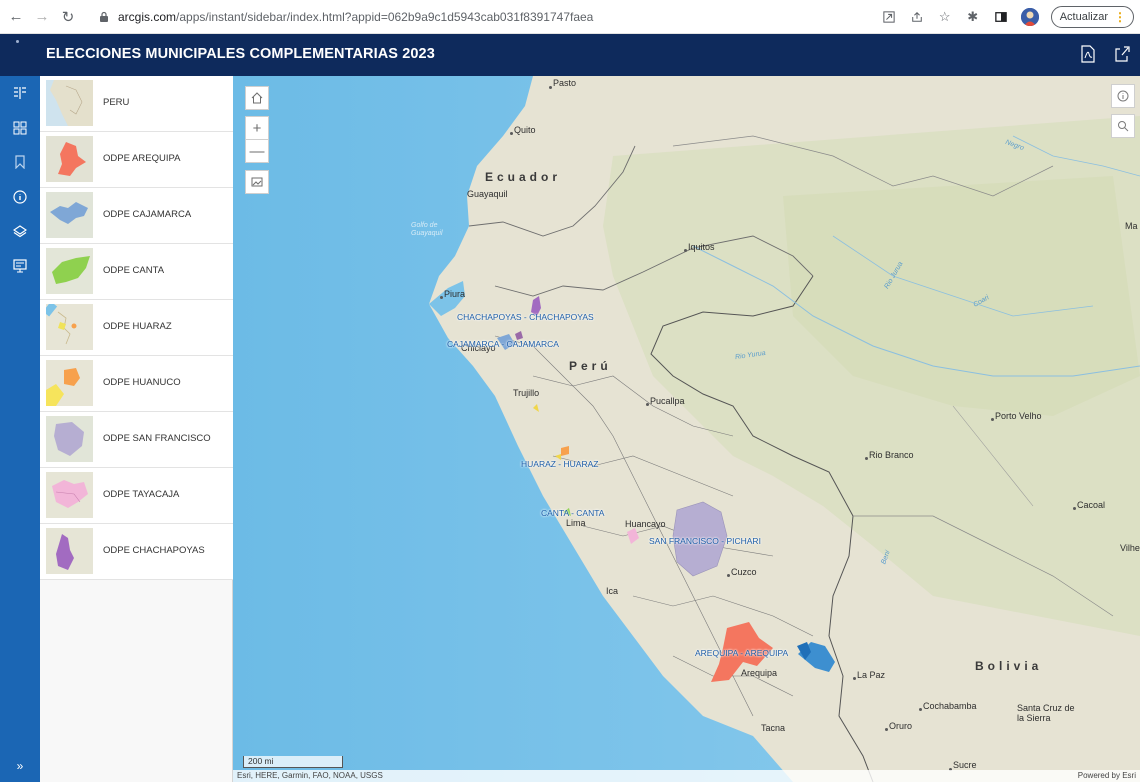  Describe the element at coordinates (503, 344) in the screenshot. I see `odpe-label: CAJAMARCA - CAJAMARCA` at that location.